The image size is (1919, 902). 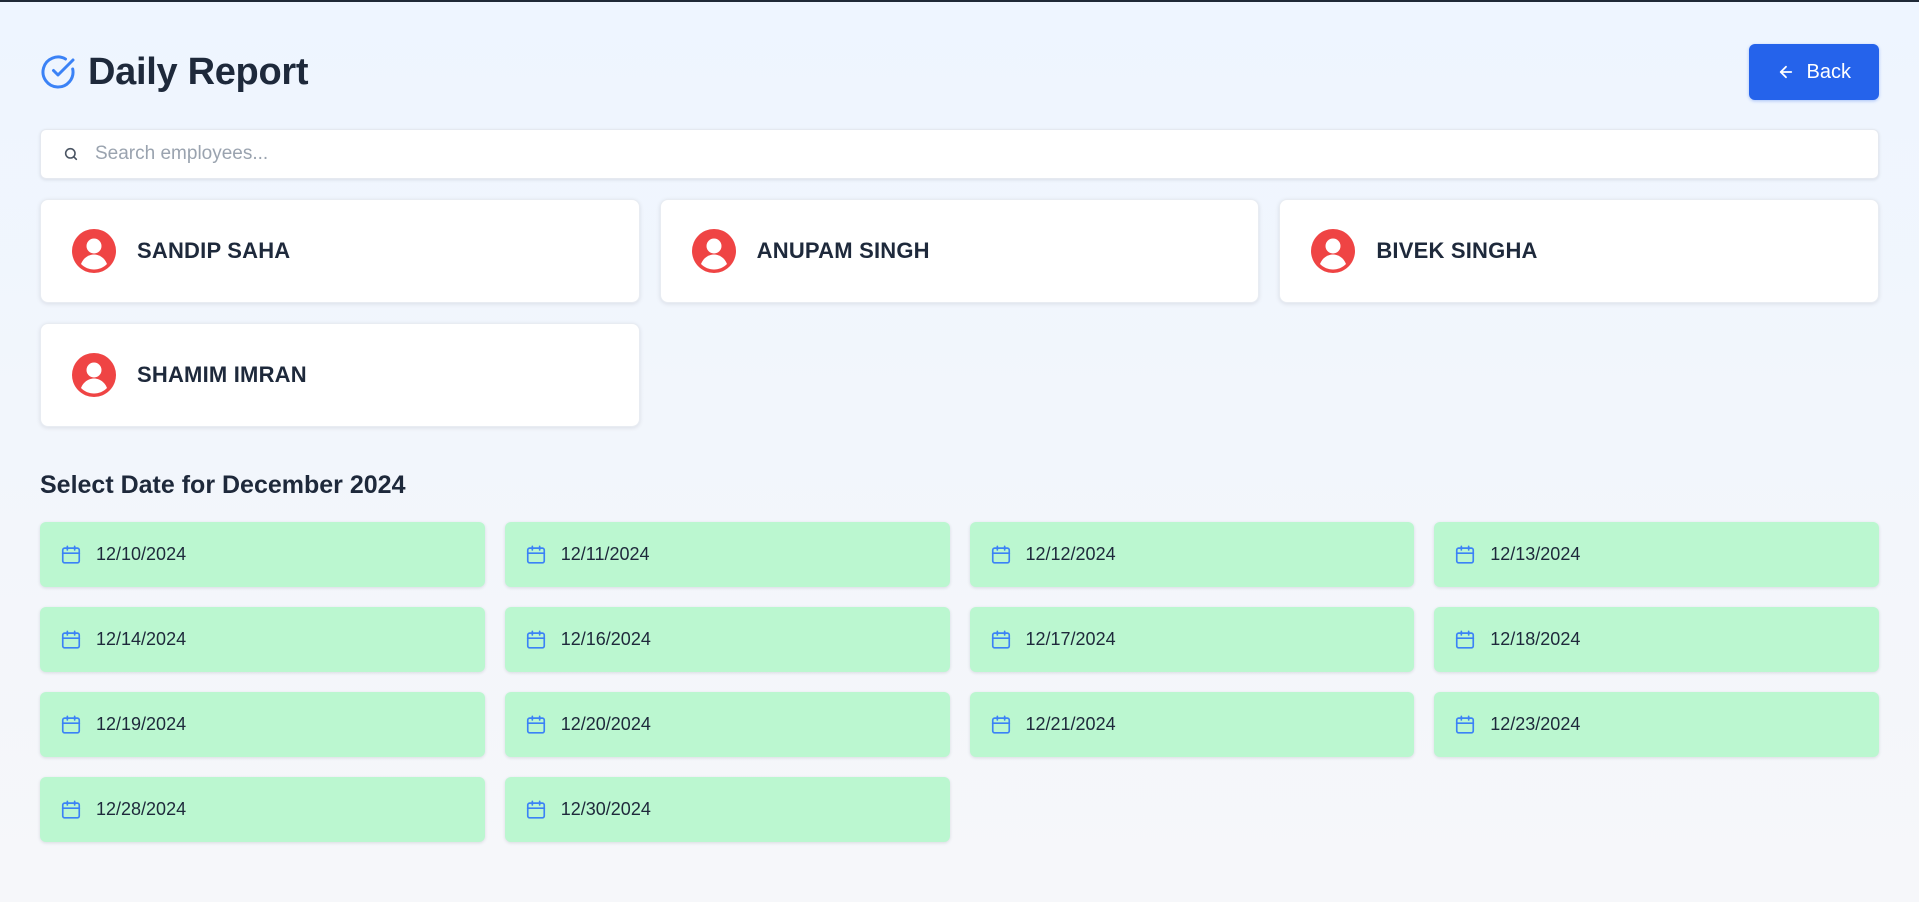 What do you see at coordinates (605, 809) in the screenshot?
I see `date-label: 12/30/2024` at bounding box center [605, 809].